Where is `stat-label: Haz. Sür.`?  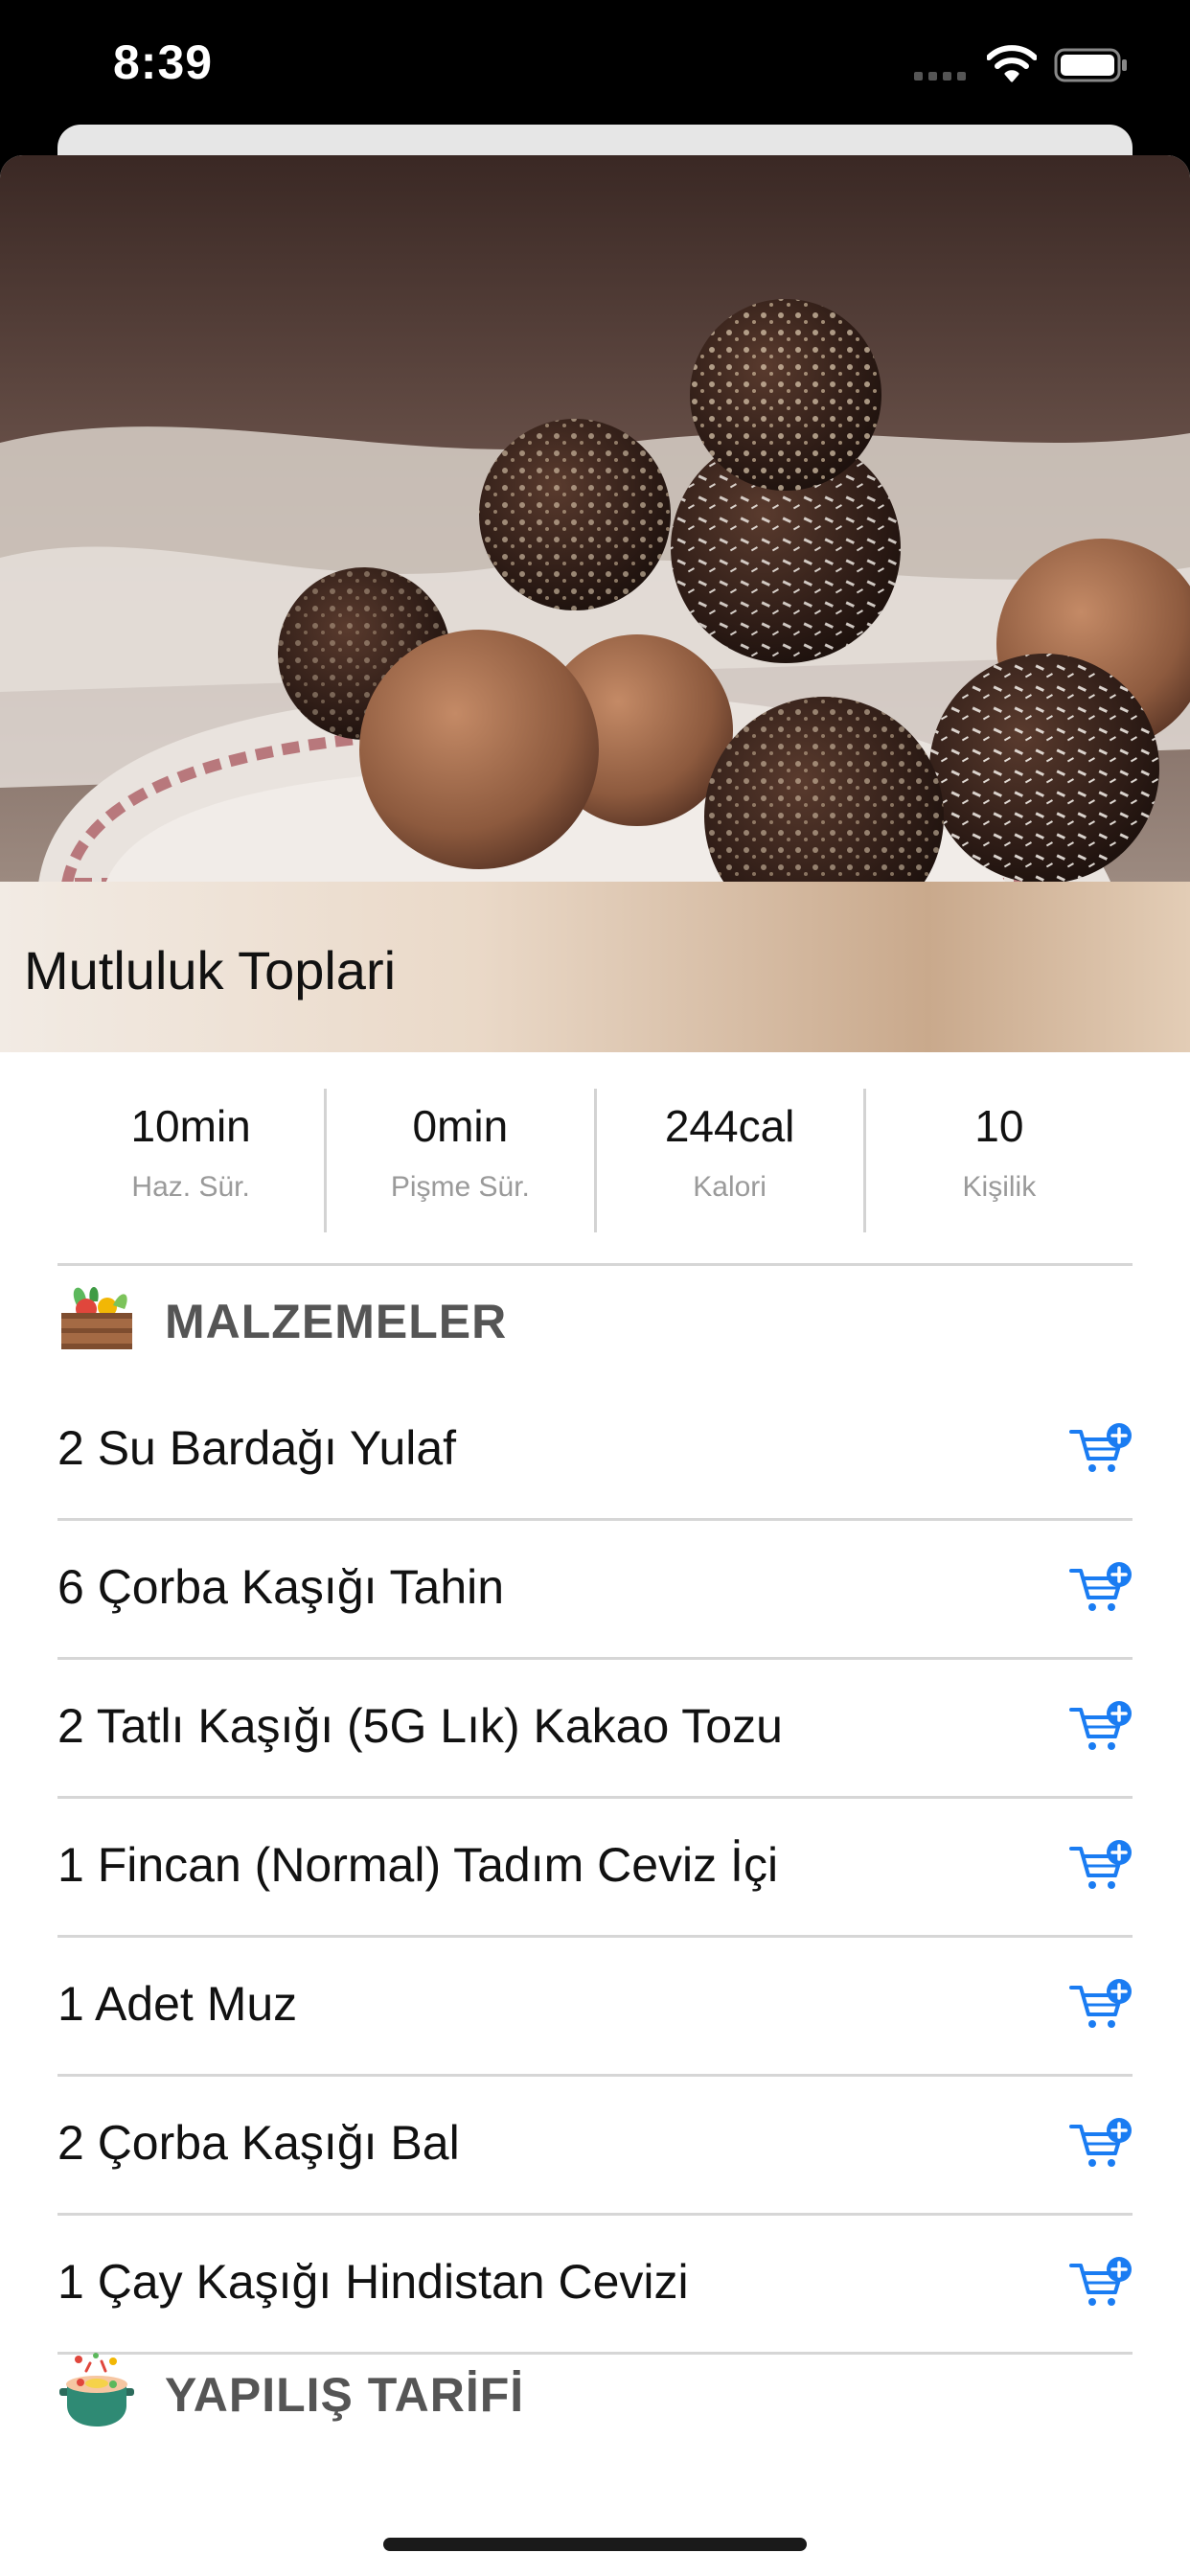 stat-label: Haz. Sür. is located at coordinates (191, 1187).